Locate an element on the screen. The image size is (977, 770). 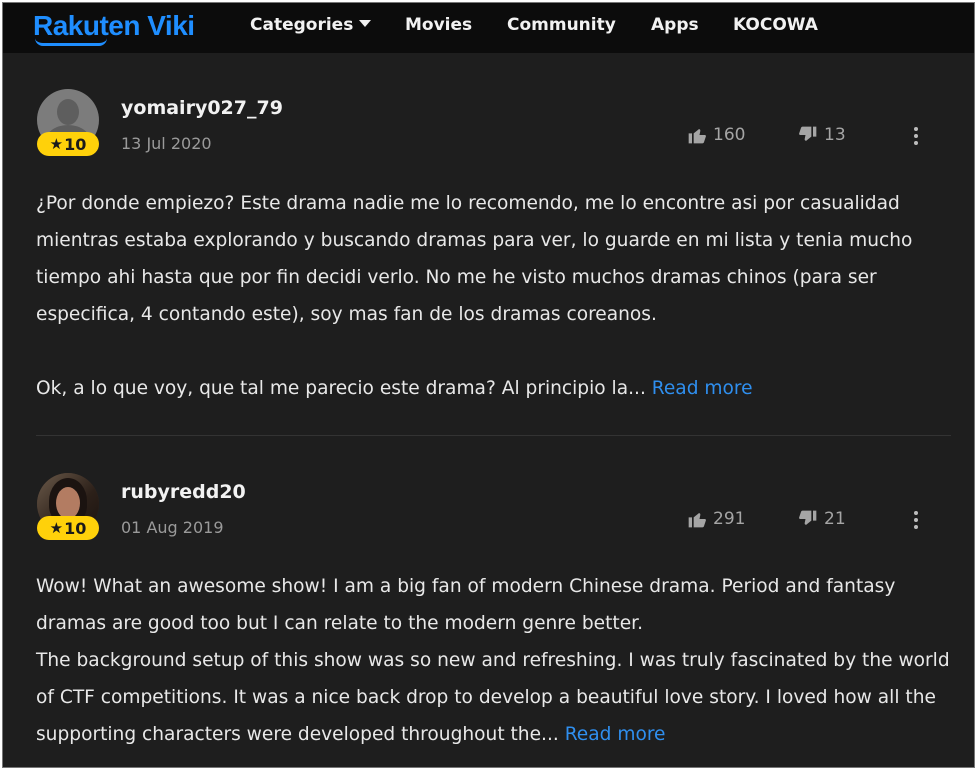
like-count: 291 is located at coordinates (729, 519).